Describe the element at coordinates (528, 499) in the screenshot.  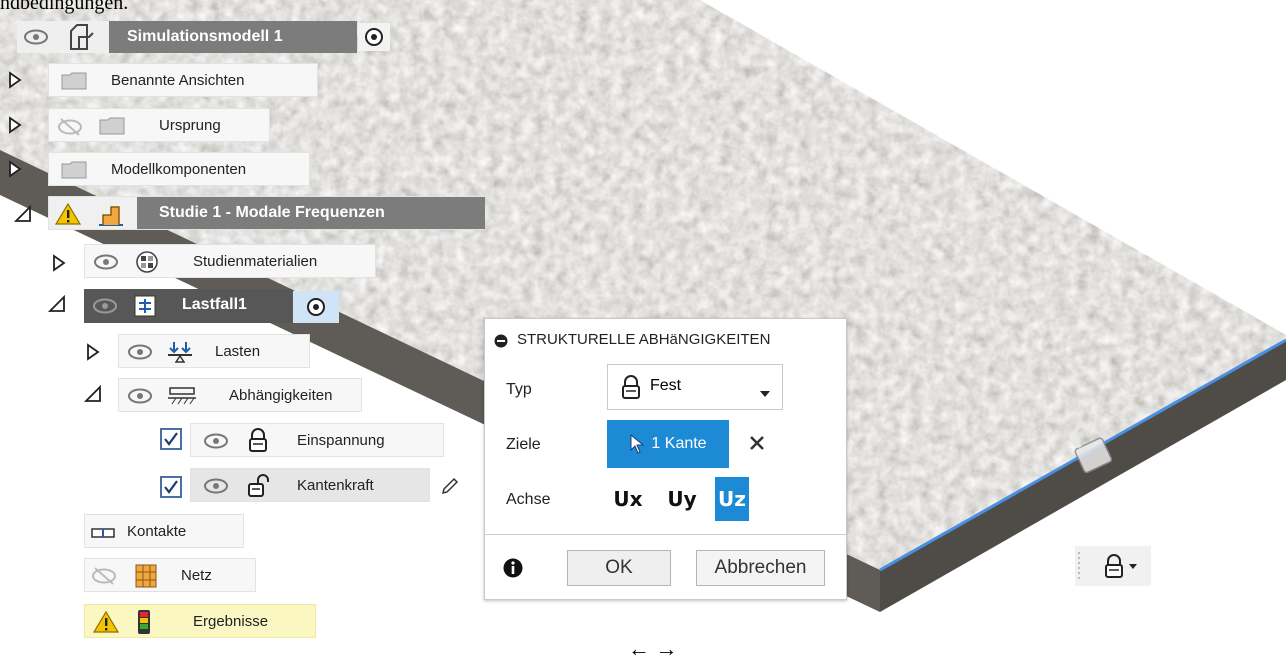
I see `axis-label: Achse` at that location.